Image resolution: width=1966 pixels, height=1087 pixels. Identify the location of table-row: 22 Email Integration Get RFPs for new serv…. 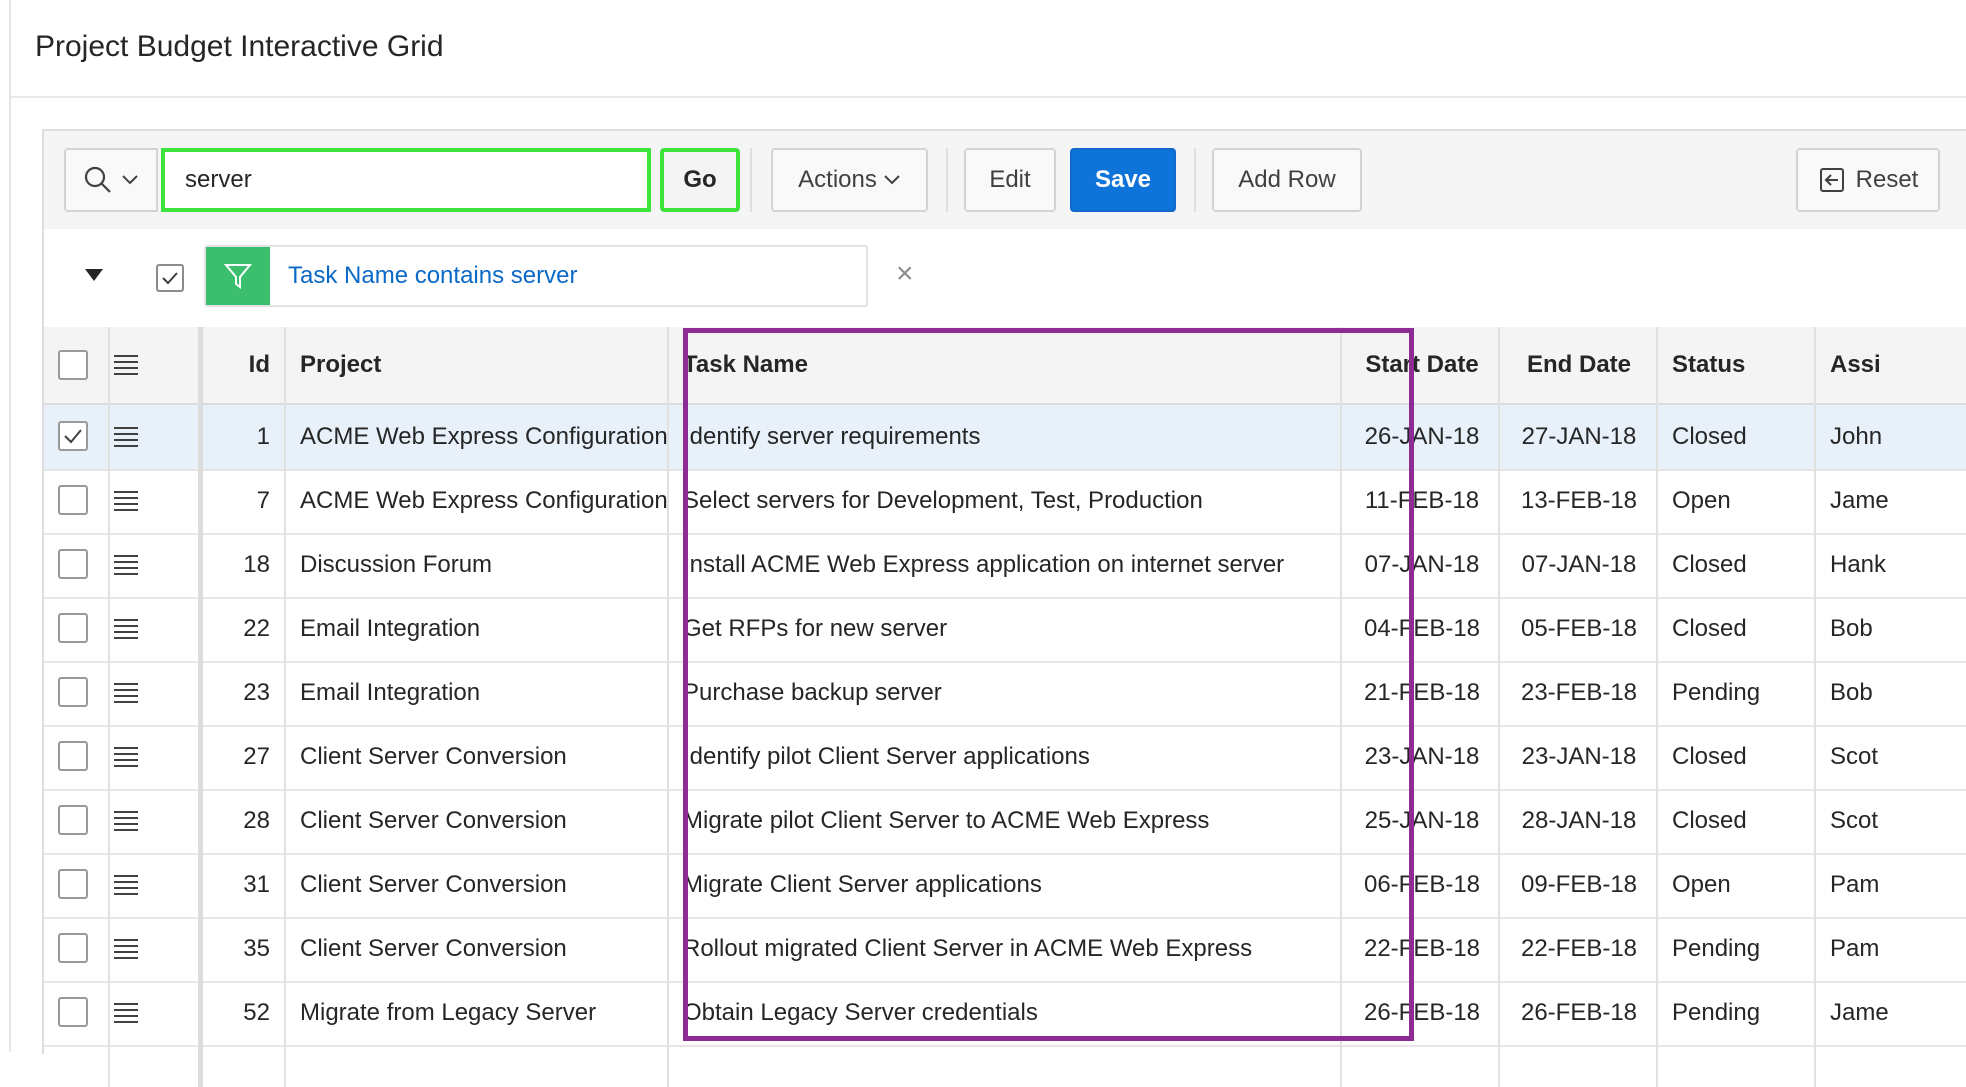
(1005, 630).